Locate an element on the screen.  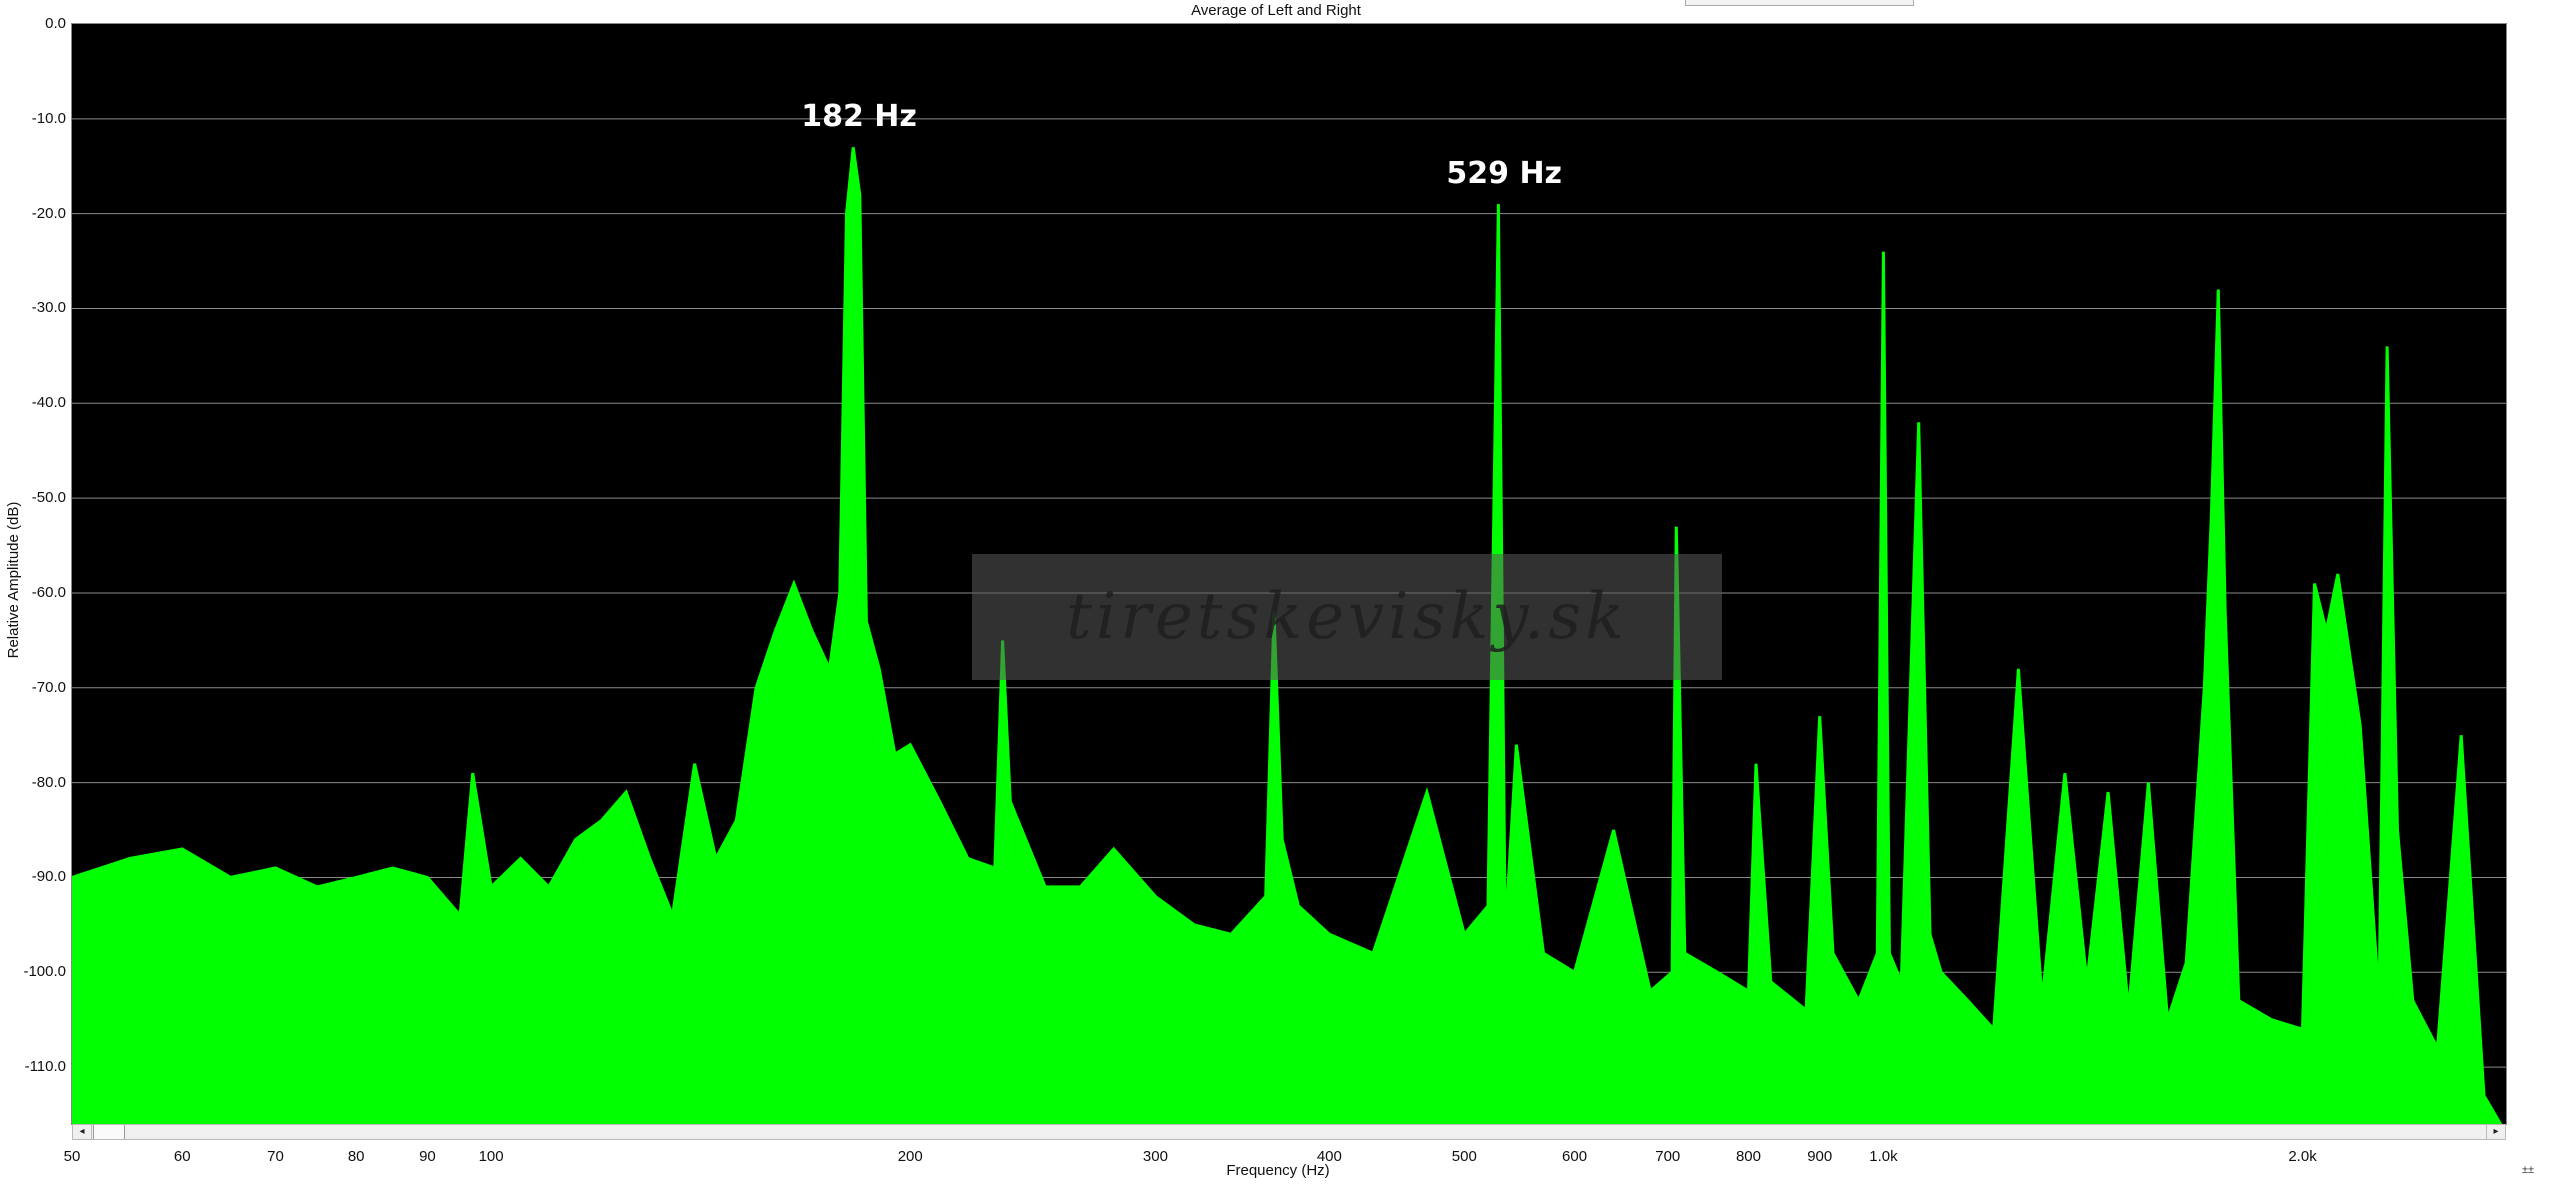
x-tick-label: 500 is located at coordinates (1464, 1156).